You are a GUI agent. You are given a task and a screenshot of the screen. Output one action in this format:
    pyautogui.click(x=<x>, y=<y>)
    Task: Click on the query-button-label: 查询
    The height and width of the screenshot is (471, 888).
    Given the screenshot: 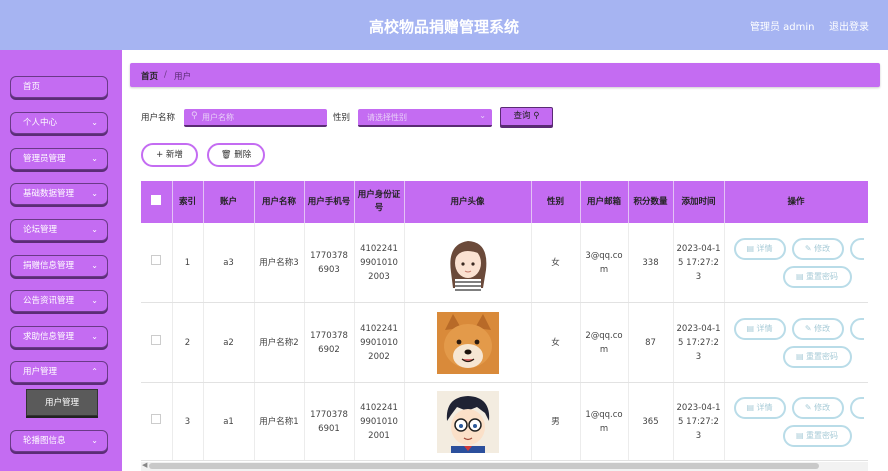 What is the action you would take?
    pyautogui.click(x=522, y=116)
    